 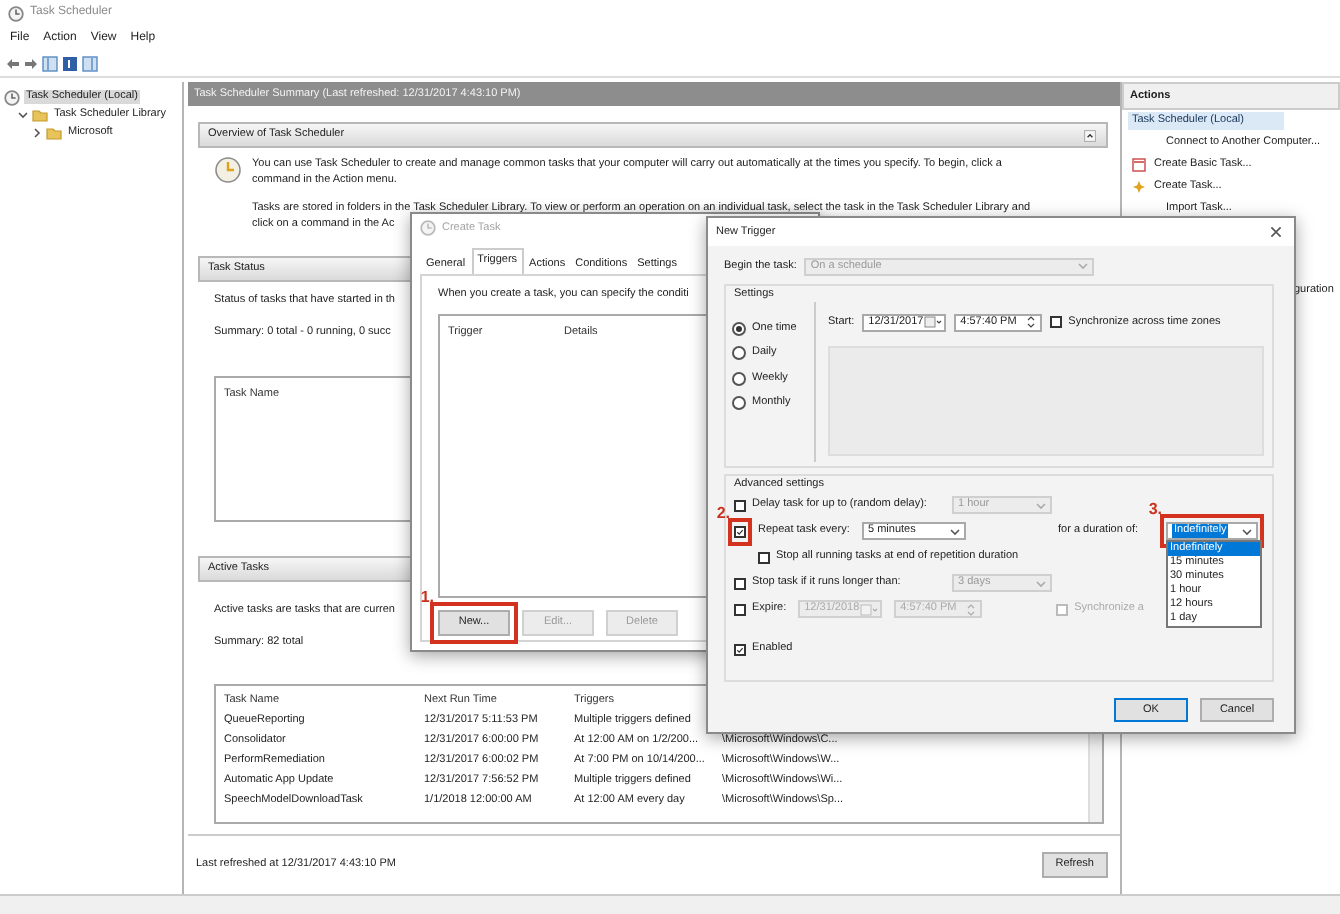 I want to click on collapse-icon, so click(x=1090, y=135).